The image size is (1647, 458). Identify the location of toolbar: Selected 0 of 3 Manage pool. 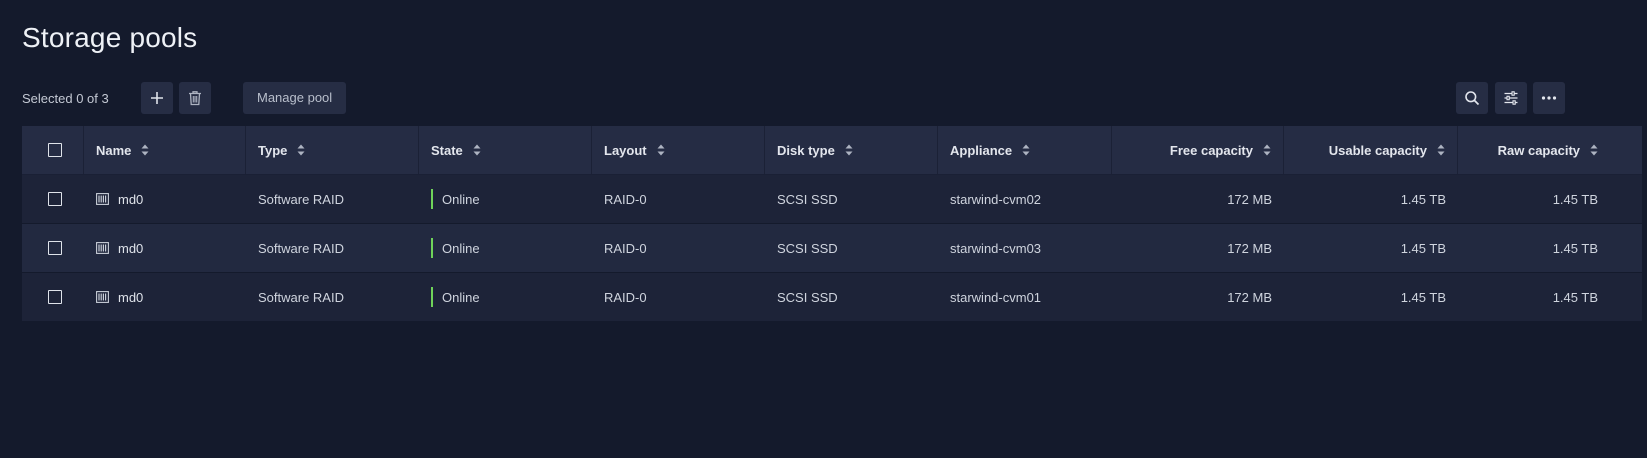
(832, 98).